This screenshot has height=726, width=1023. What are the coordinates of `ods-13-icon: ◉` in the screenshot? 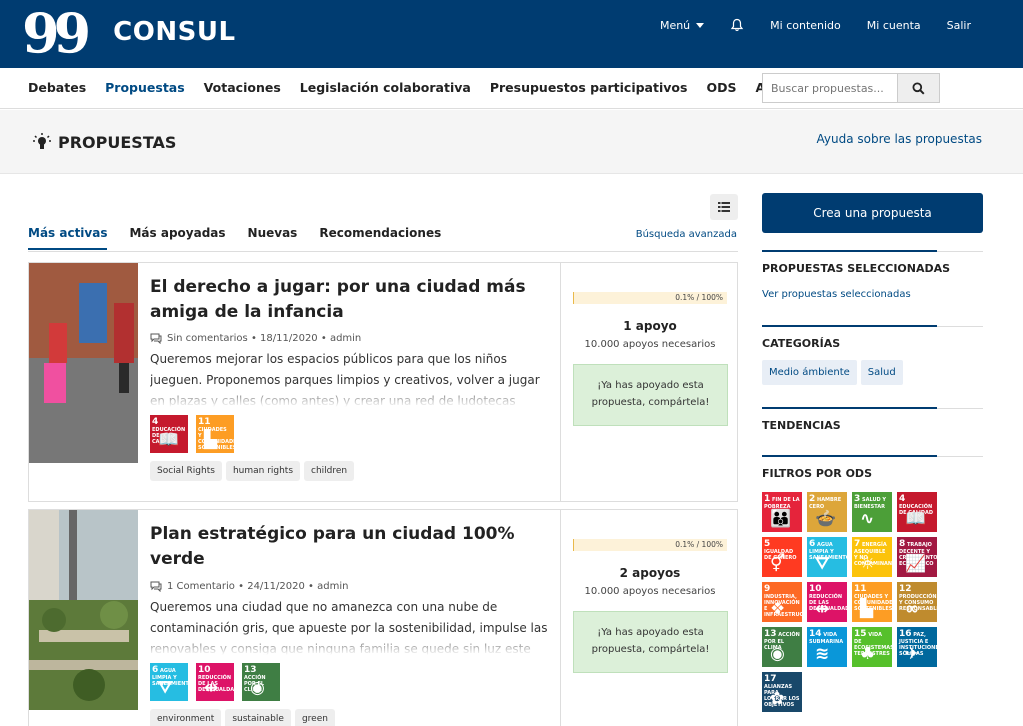 It's located at (257, 688).